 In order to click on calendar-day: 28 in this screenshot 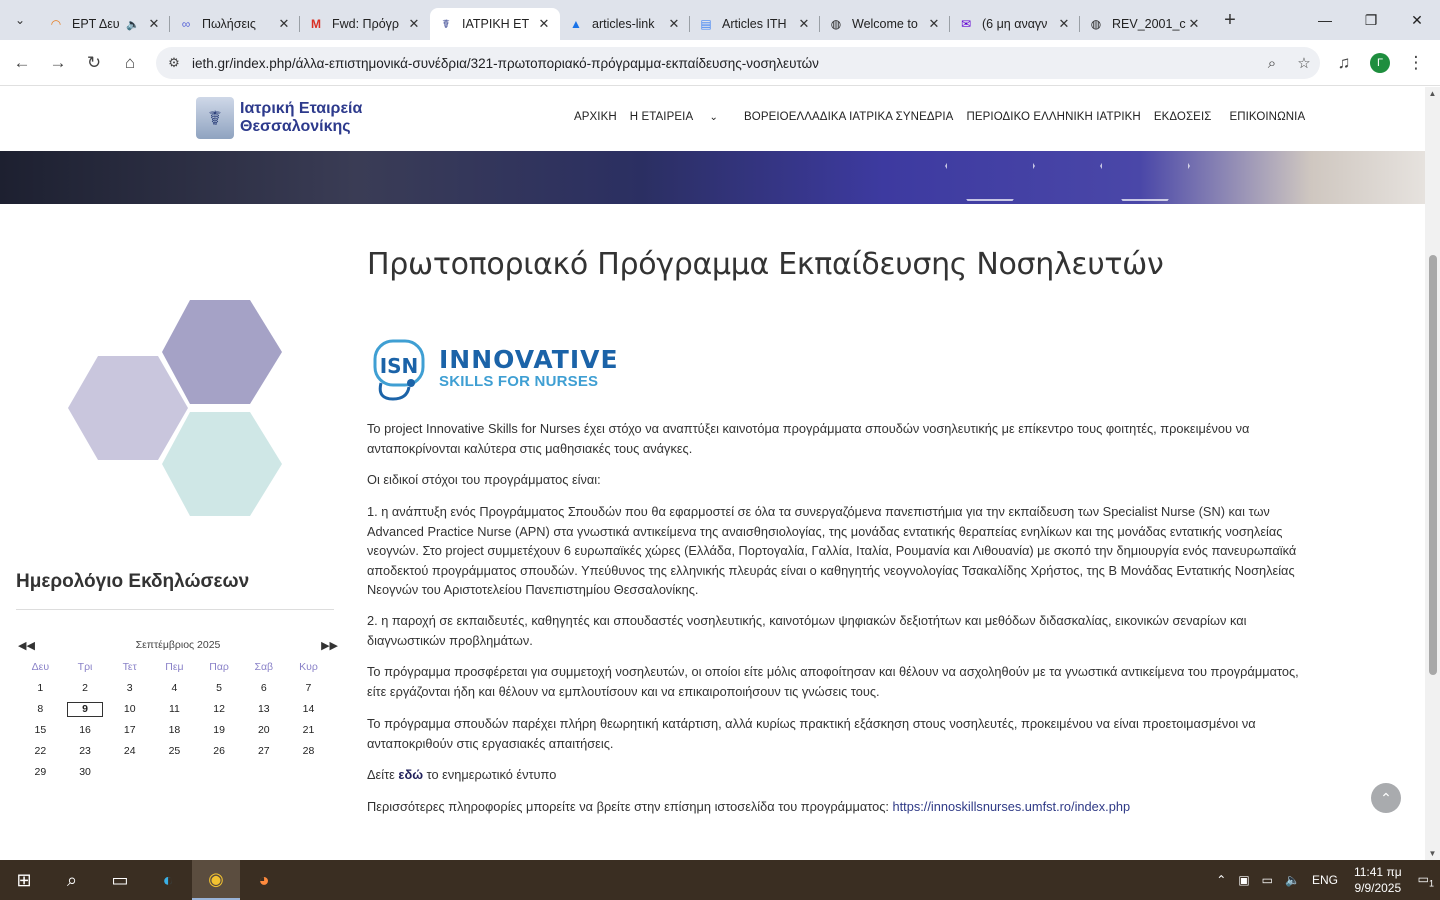, I will do `click(308, 751)`.